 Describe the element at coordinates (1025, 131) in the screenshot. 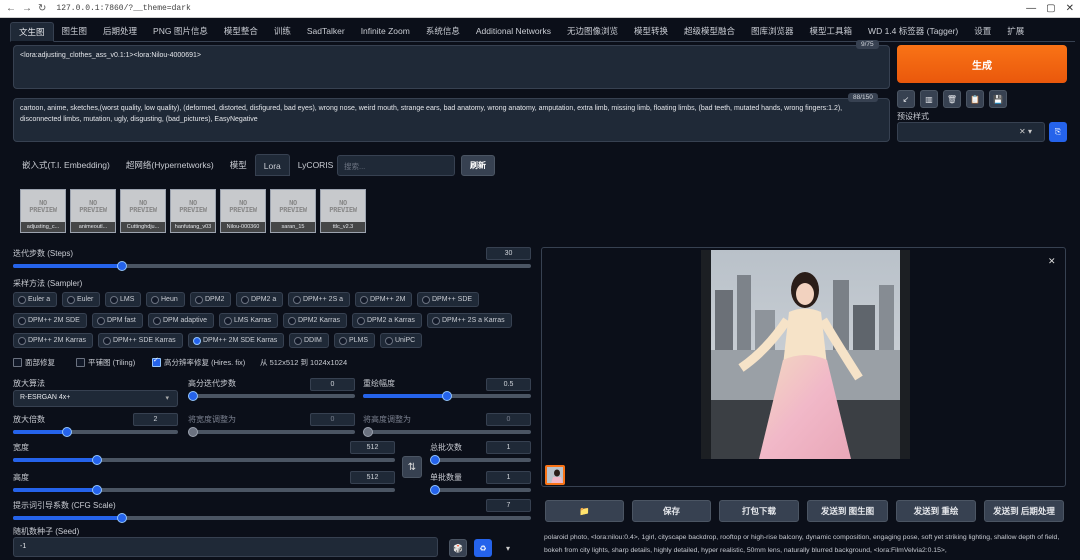

I see `style-clear-icon: ✕ ▾` at that location.